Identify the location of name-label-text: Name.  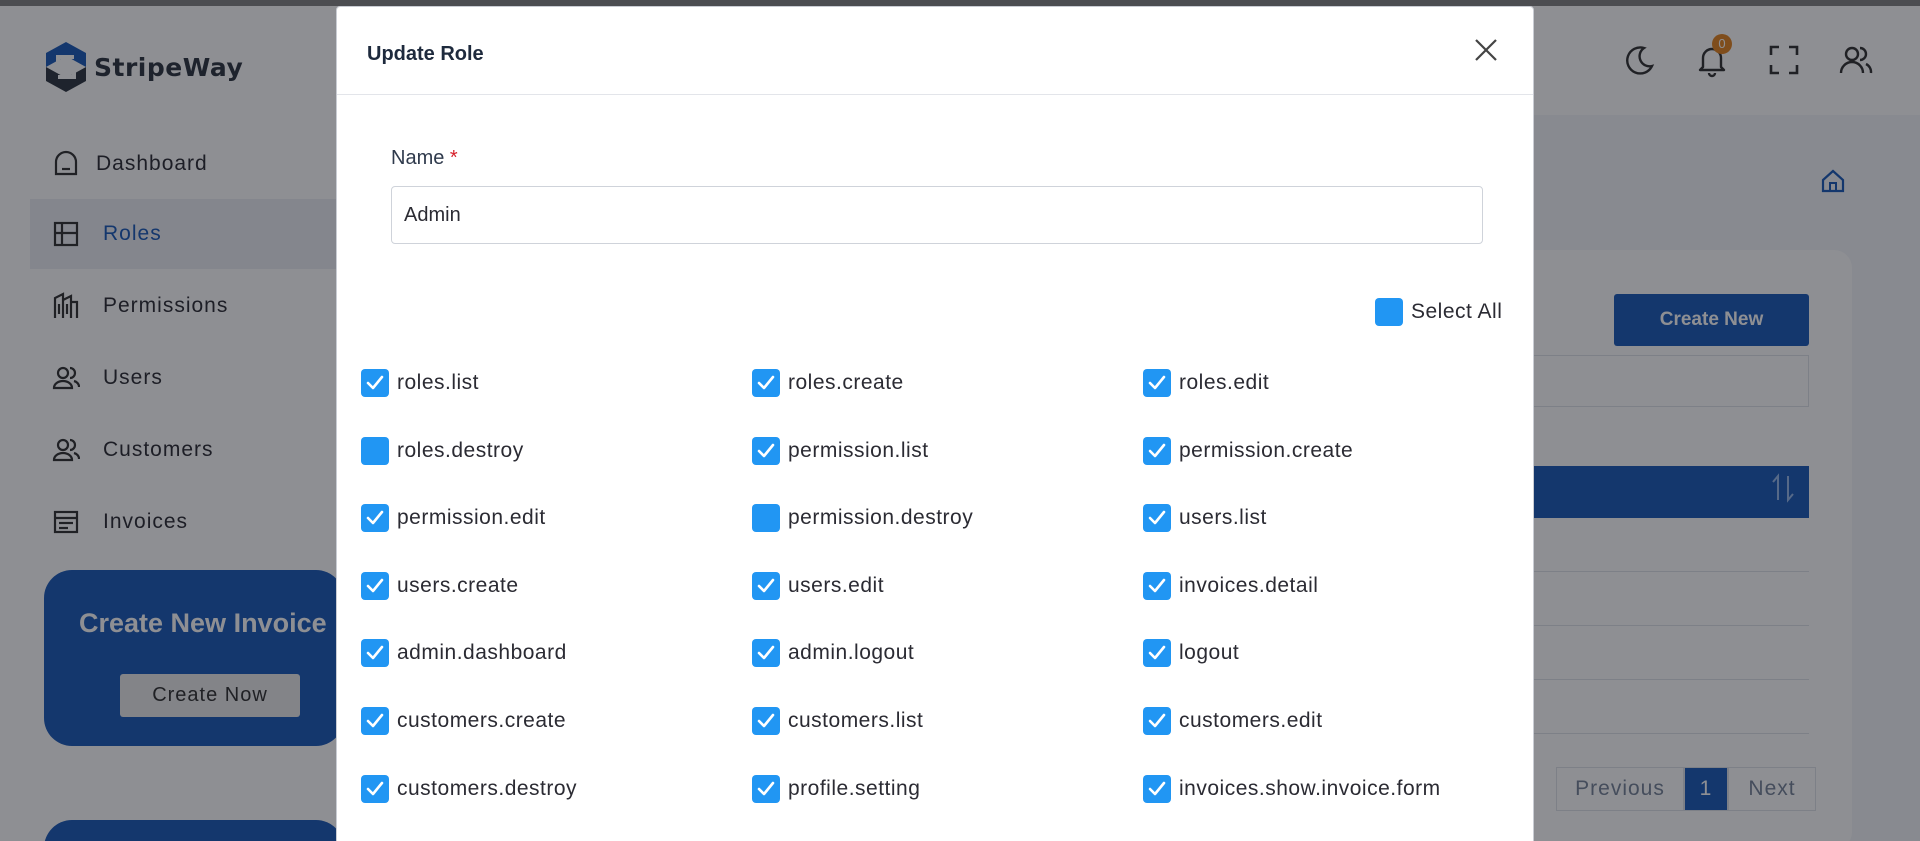
(418, 158).